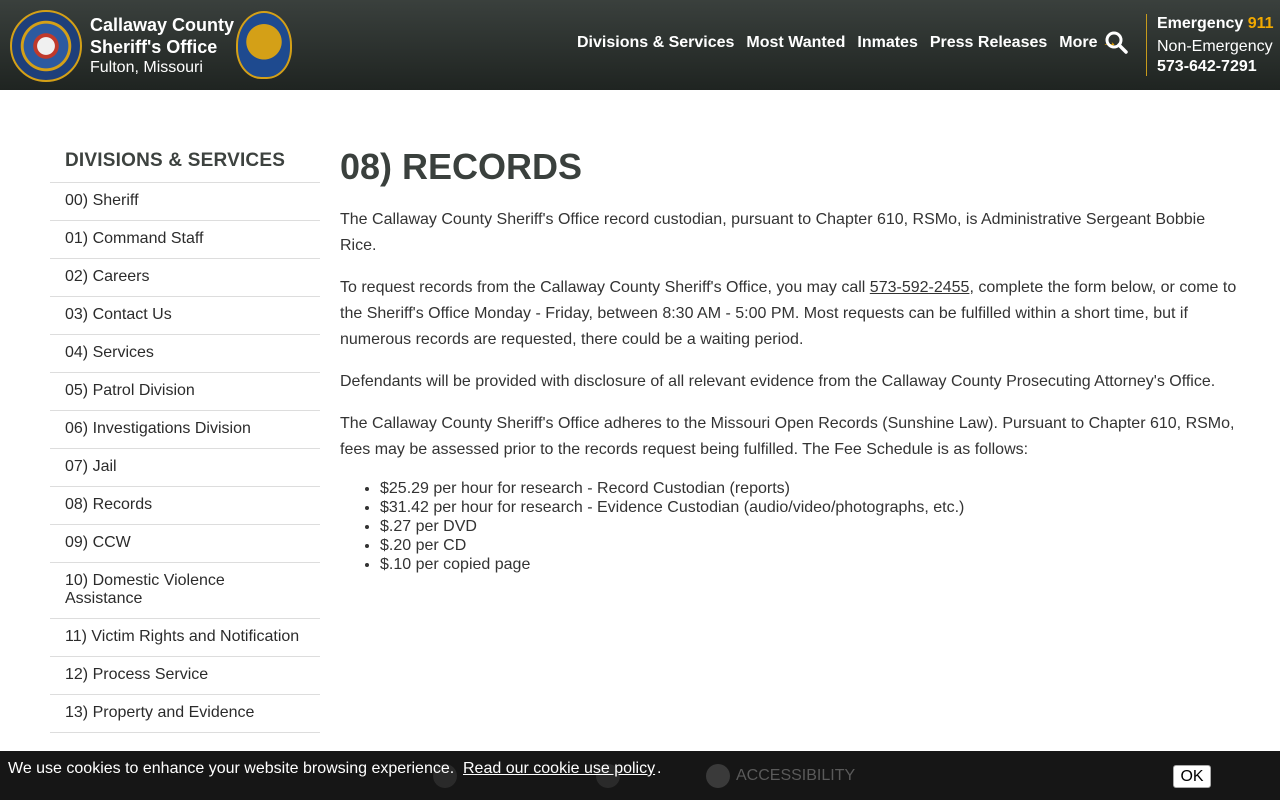 The width and height of the screenshot is (1280, 800). What do you see at coordinates (185, 638) in the screenshot?
I see `sidebar-item-victim-rights: 11) Victim Rights and Notification` at bounding box center [185, 638].